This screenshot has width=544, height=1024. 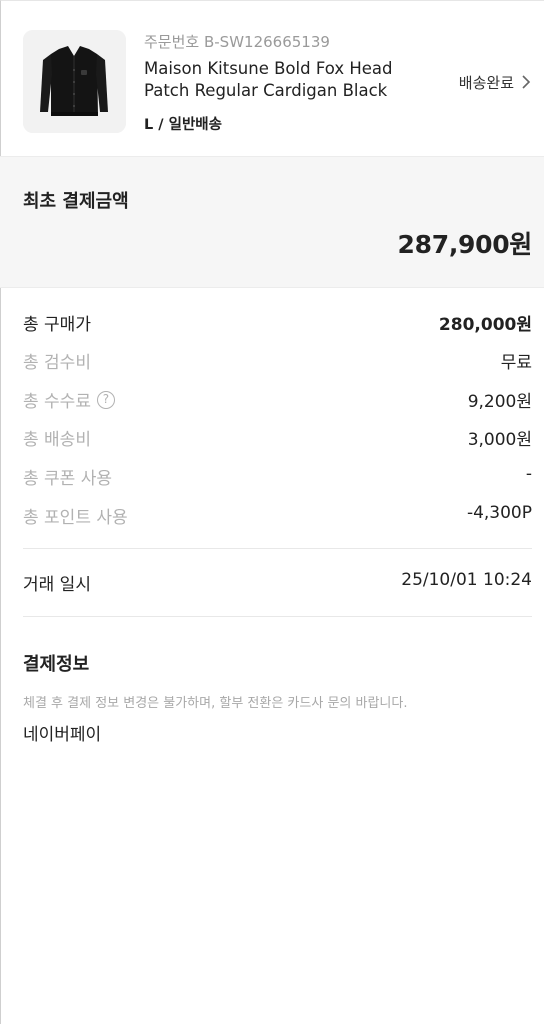 I want to click on breakdown-label-wrap: 총 수수료 ?, so click(x=69, y=399).